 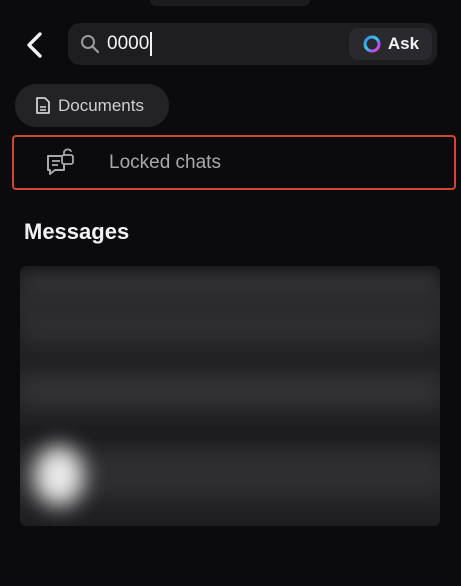 I want to click on text-caret, so click(x=151, y=44).